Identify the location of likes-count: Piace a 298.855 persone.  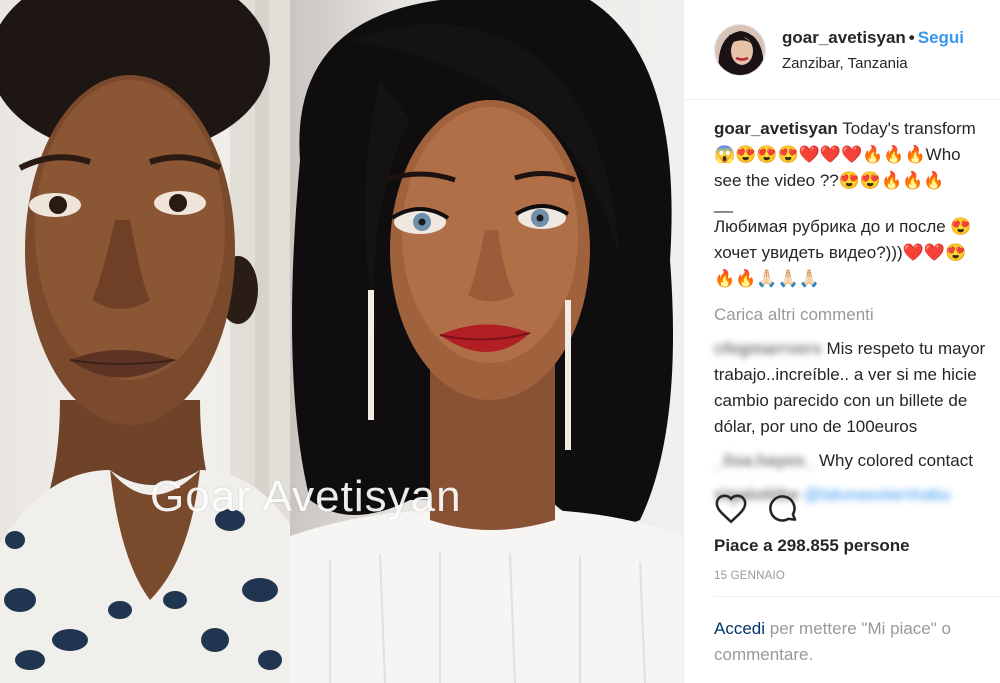
(812, 546).